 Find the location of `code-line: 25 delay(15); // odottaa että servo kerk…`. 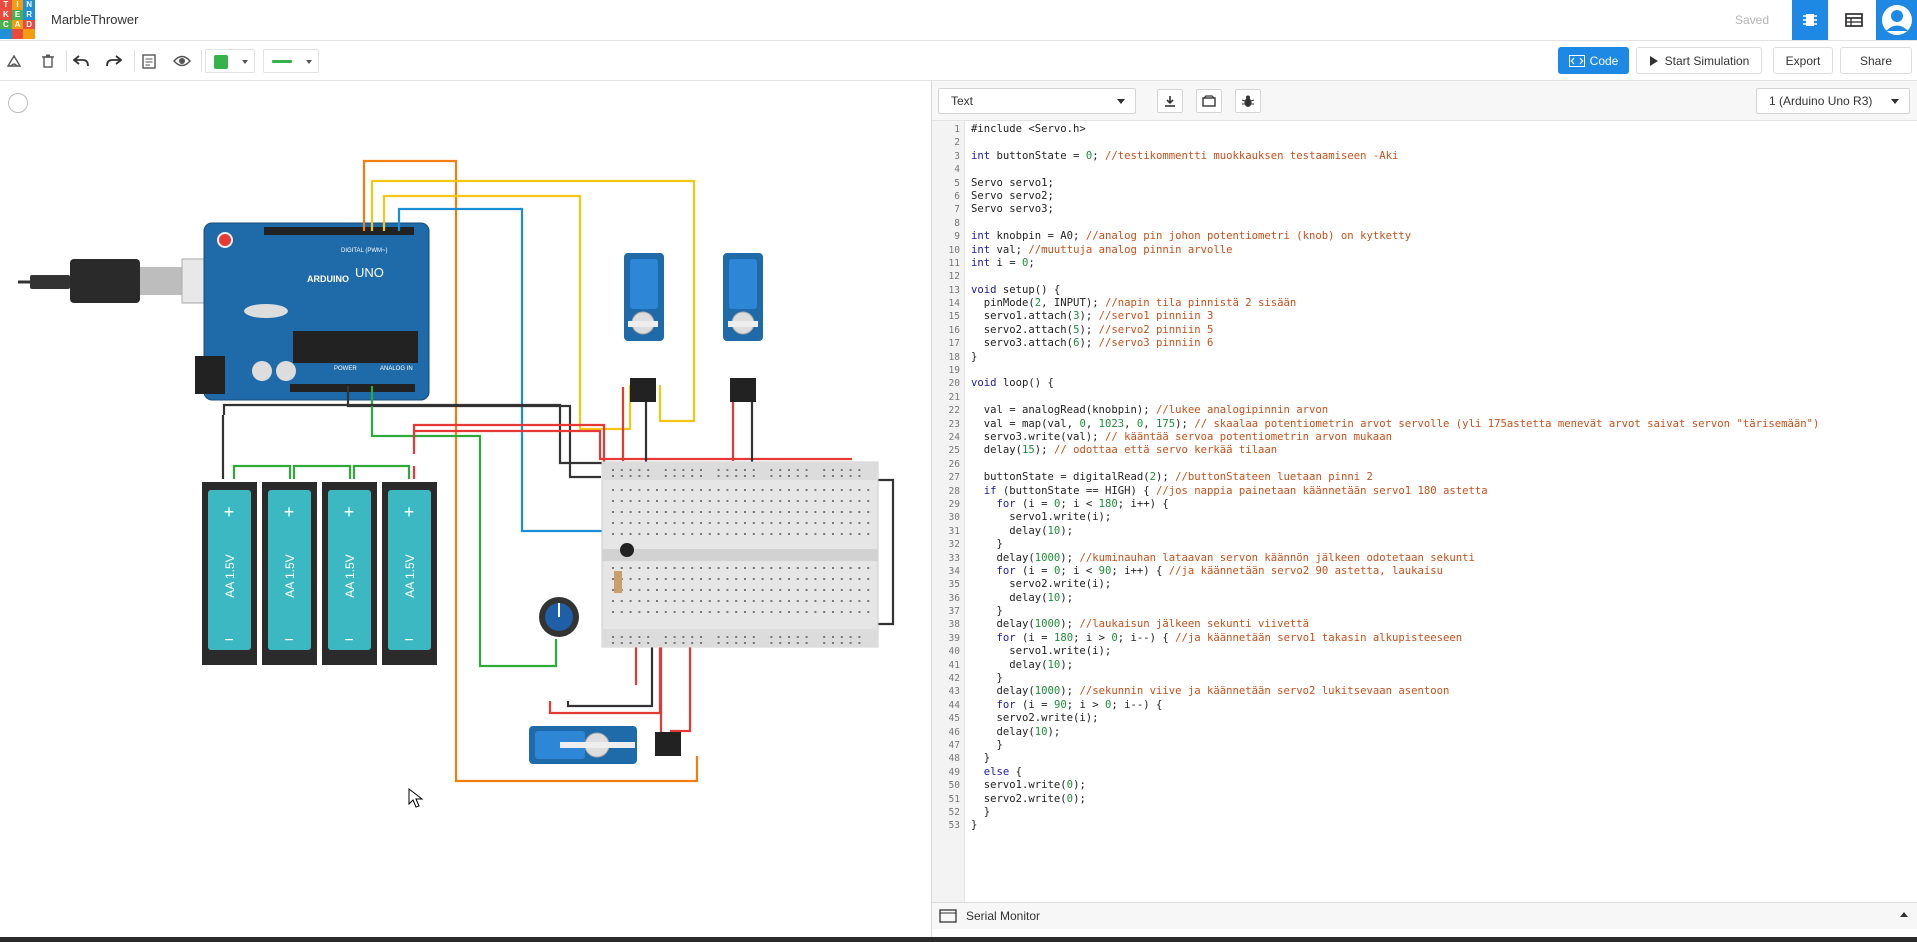

code-line: 25 delay(15); // odottaa että servo kerk… is located at coordinates (1424, 450).